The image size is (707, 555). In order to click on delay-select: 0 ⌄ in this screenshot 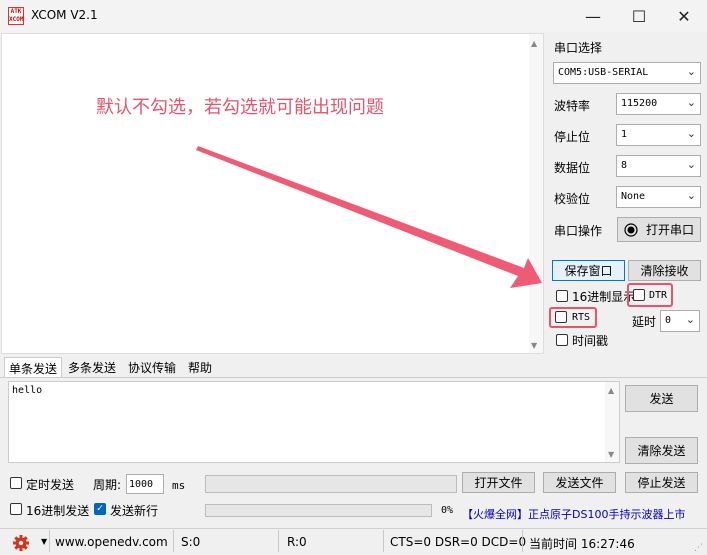, I will do `click(680, 321)`.